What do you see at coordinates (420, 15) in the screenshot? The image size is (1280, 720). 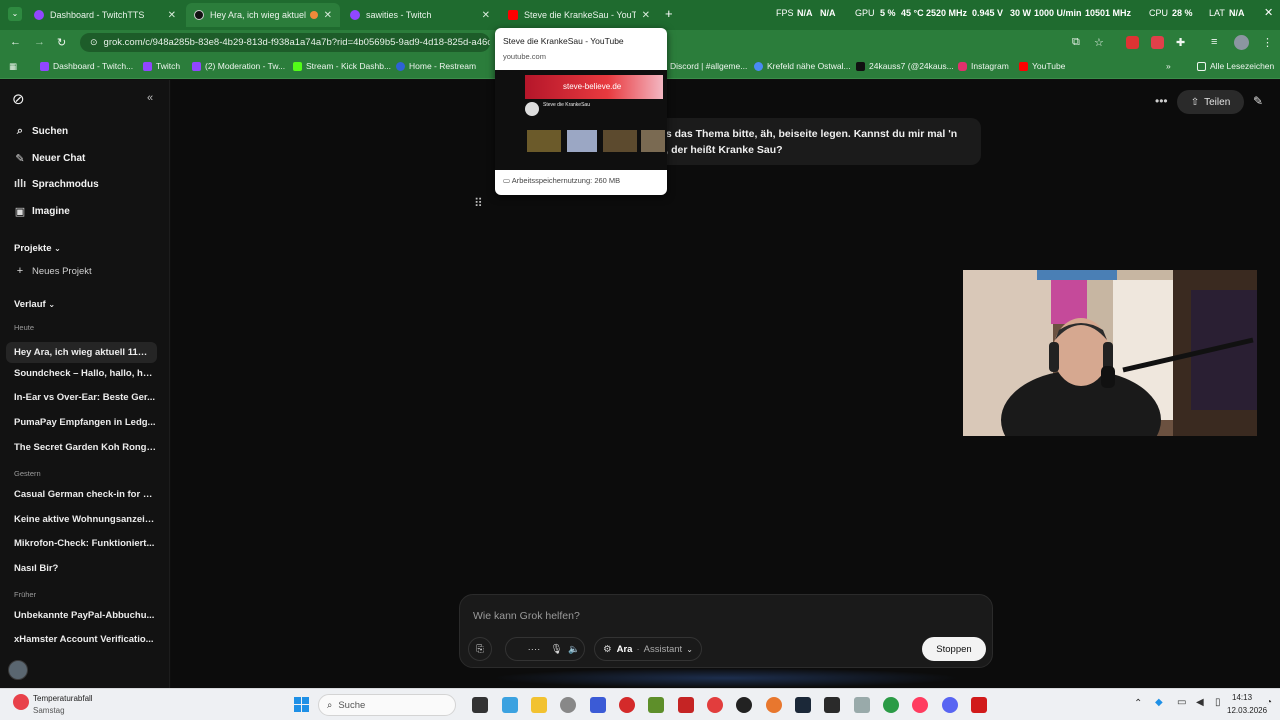 I see `tab-sawities-twitch: sawities - Twitch ✕` at bounding box center [420, 15].